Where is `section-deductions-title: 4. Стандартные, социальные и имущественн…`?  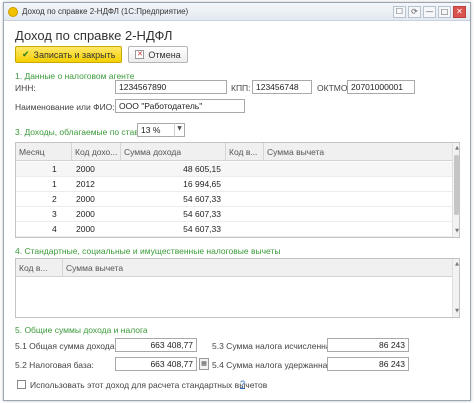 section-deductions-title: 4. Стандартные, социальные и имущественн… is located at coordinates (148, 251).